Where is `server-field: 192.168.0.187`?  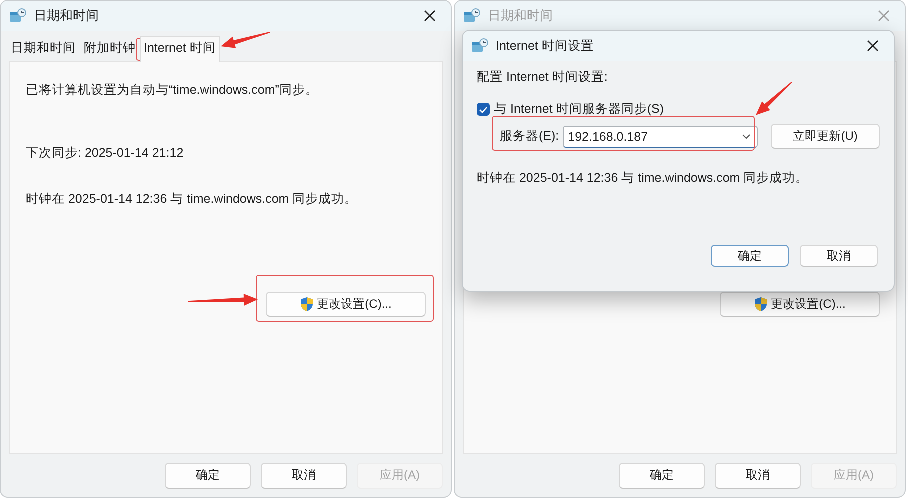
server-field: 192.168.0.187 is located at coordinates (660, 137).